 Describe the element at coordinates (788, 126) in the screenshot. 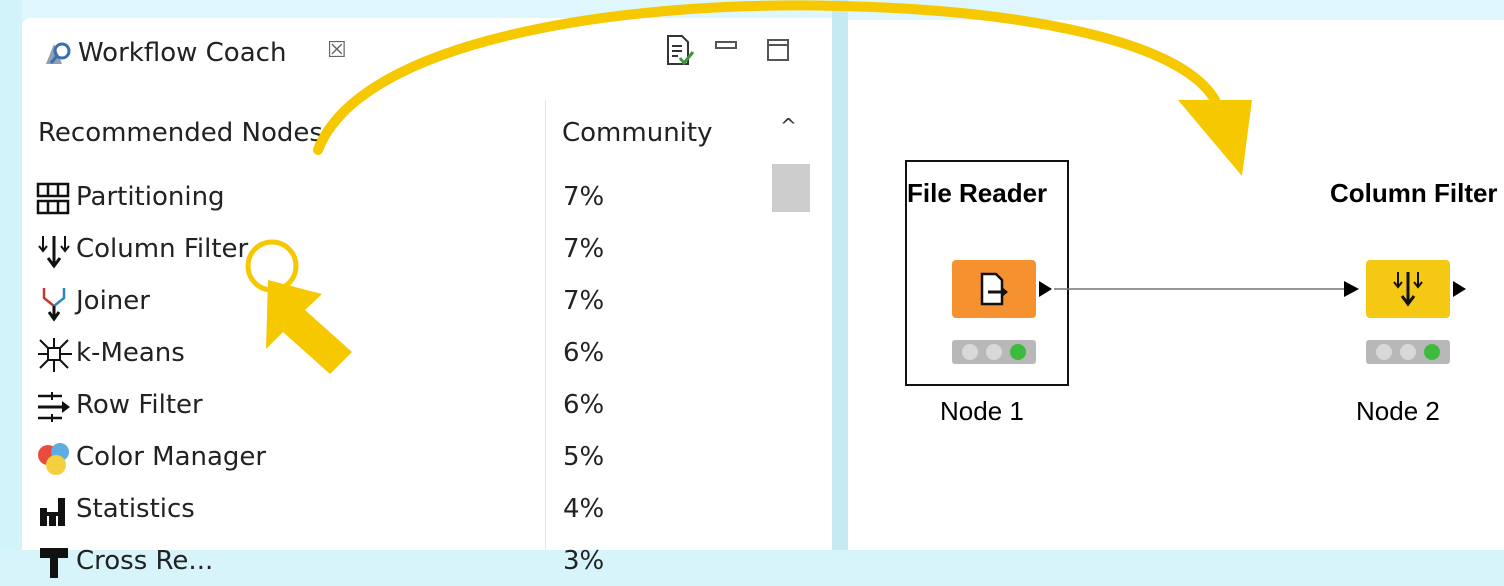

I see `scroll-up-icon: ^` at that location.